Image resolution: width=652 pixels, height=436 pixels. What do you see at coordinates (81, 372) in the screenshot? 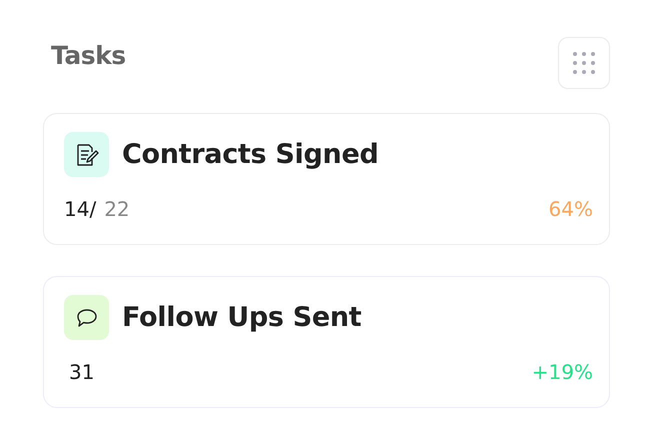
I see `count-value: 31` at bounding box center [81, 372].